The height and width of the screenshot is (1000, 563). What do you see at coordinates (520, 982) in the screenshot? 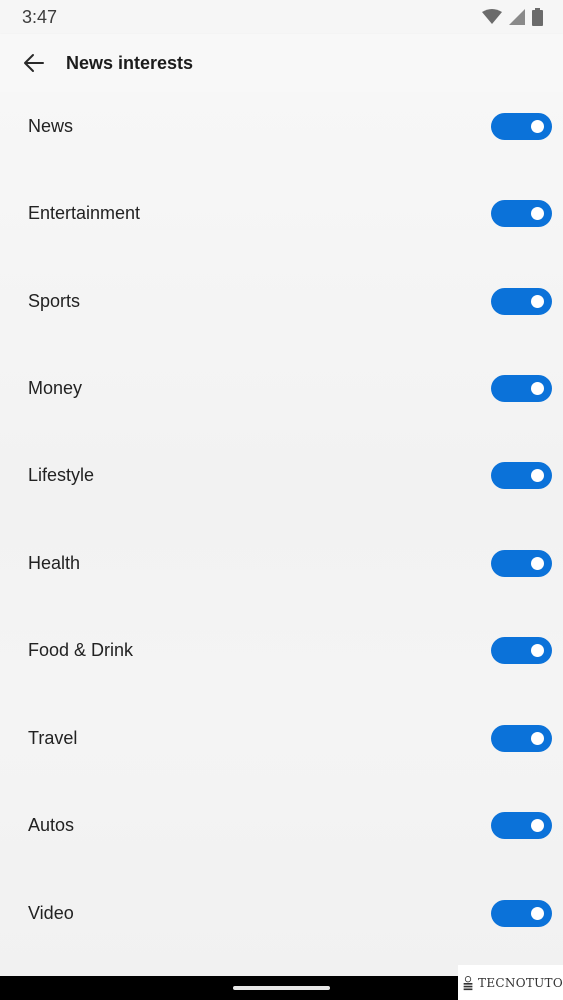
I see `watermark-text: TECNOTUTO` at bounding box center [520, 982].